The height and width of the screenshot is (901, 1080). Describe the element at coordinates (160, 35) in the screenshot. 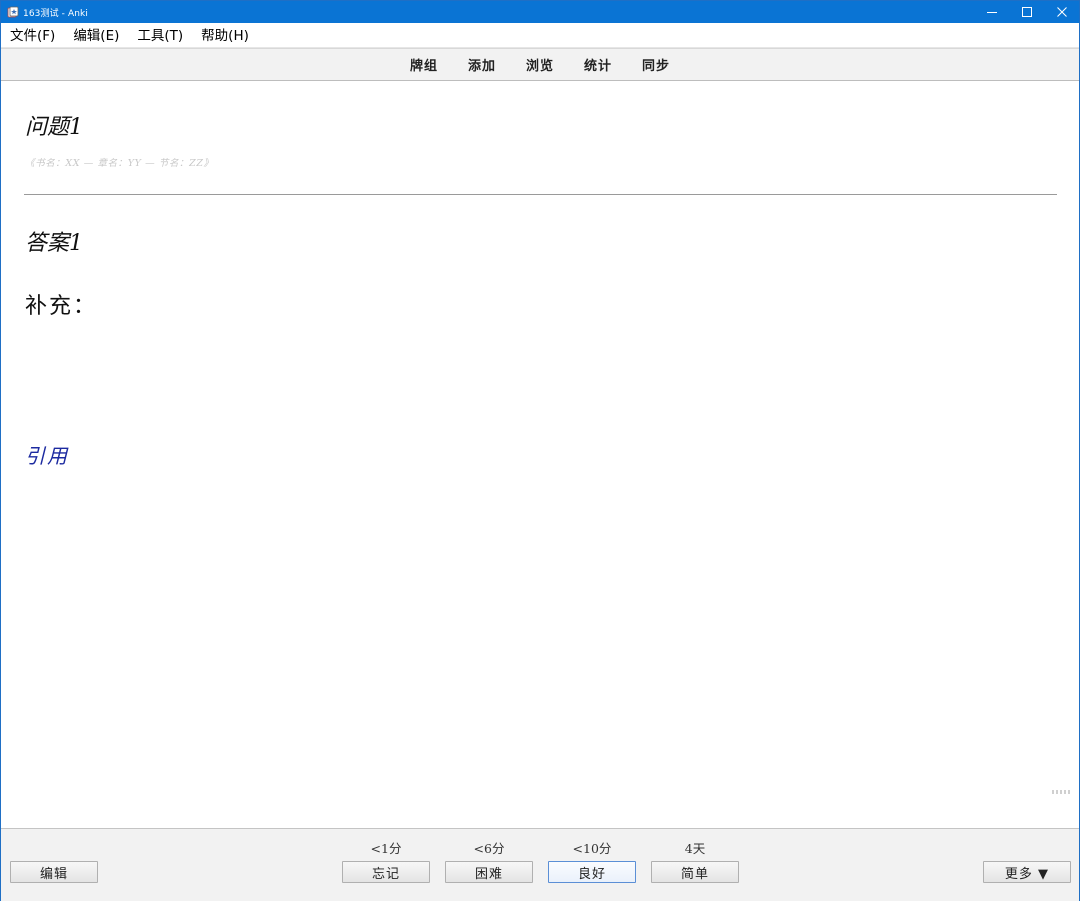

I see `menu-tools: 工具(T)` at that location.